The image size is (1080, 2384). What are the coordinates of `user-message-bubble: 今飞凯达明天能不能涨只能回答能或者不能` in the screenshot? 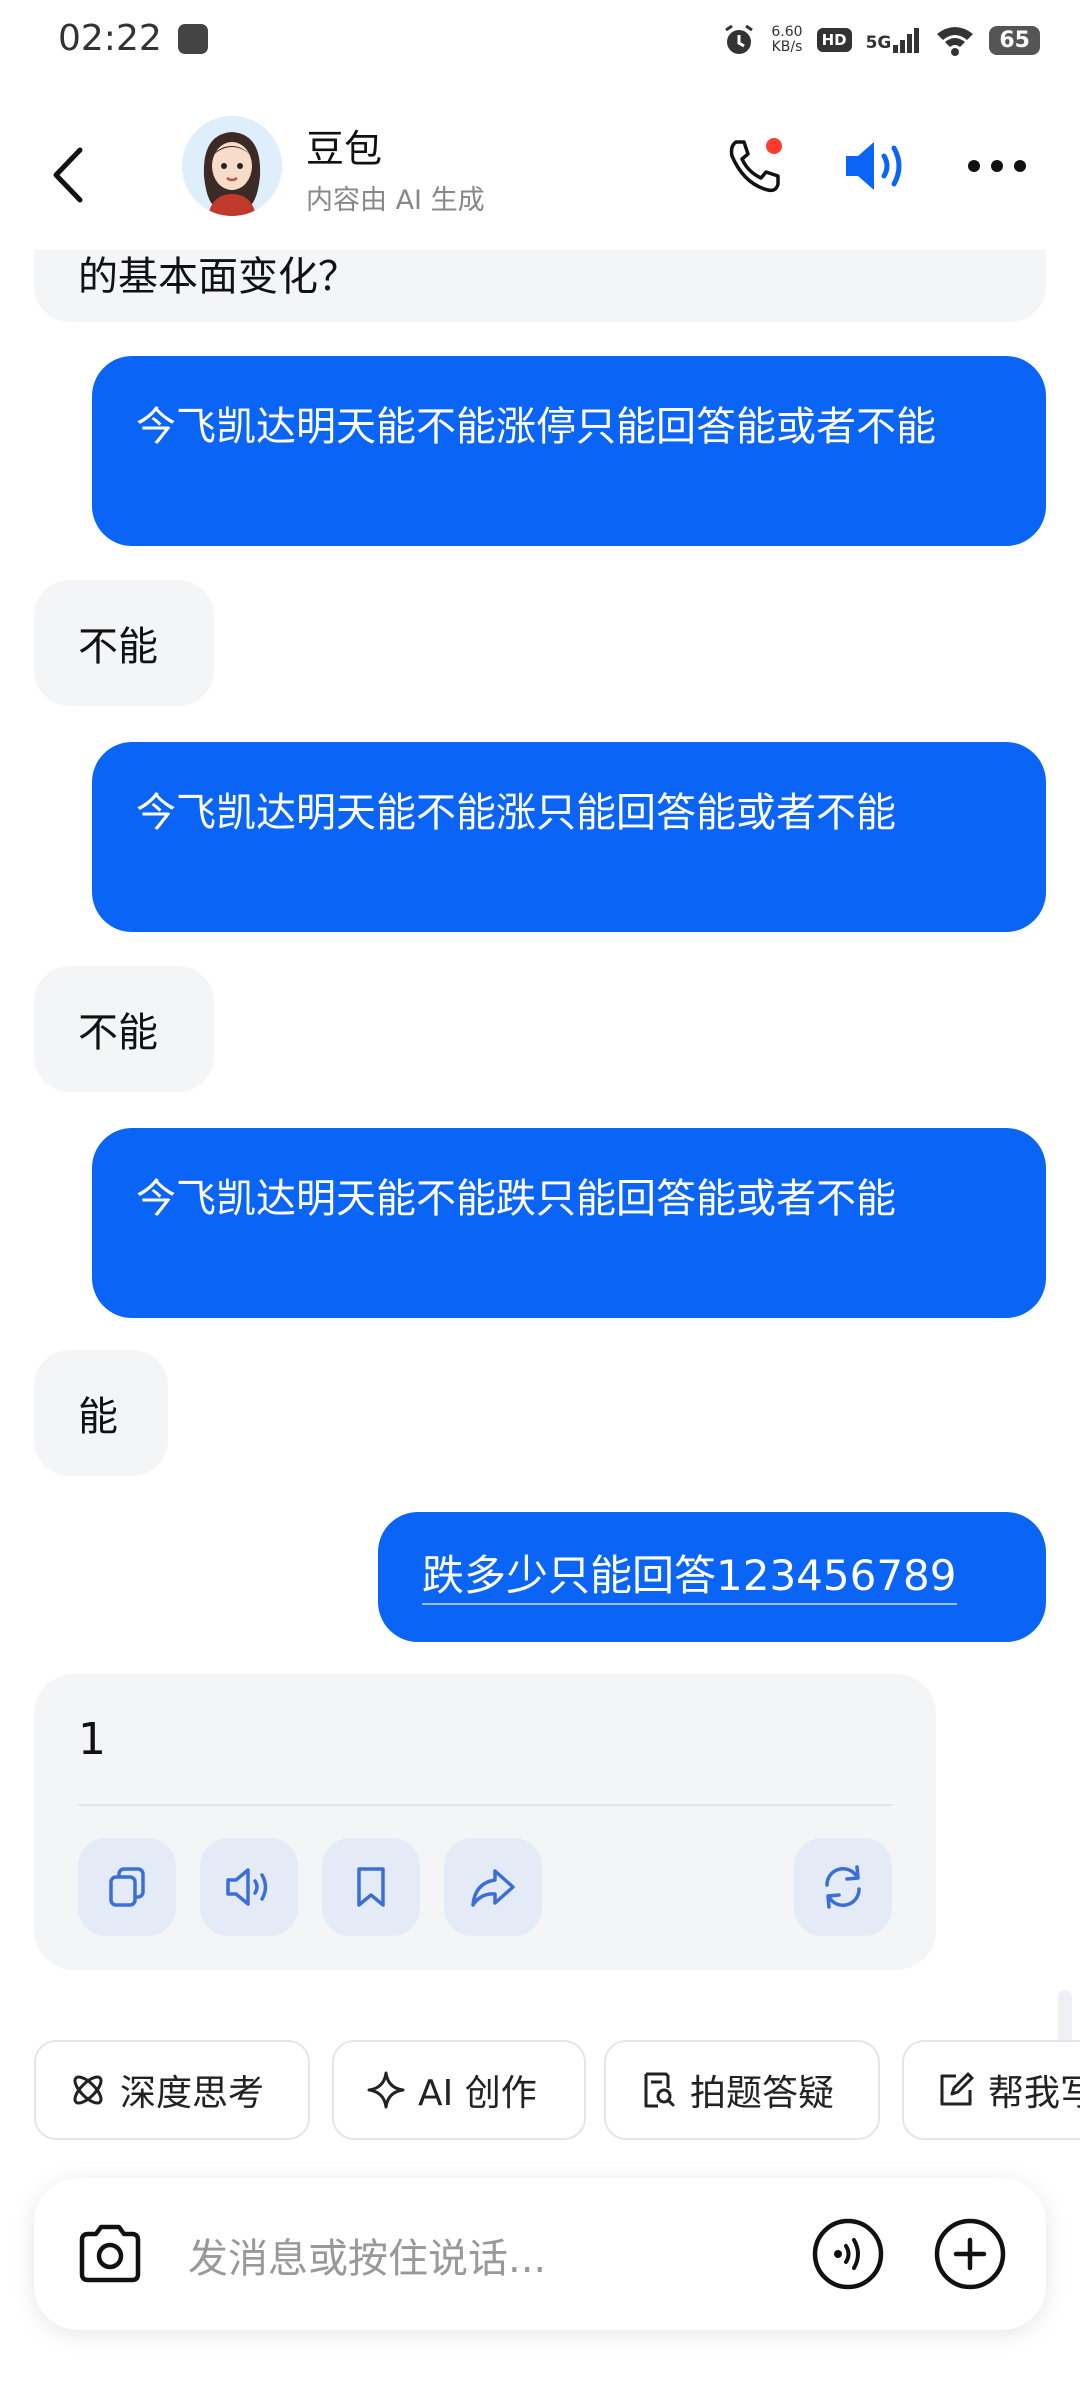 It's located at (569, 837).